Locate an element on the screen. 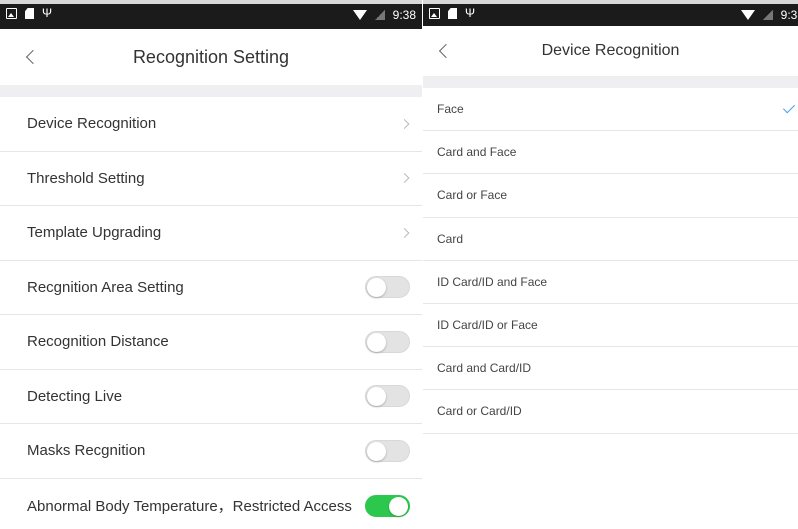 This screenshot has height=529, width=798. setting-label: Template Upgrading is located at coordinates (94, 233).